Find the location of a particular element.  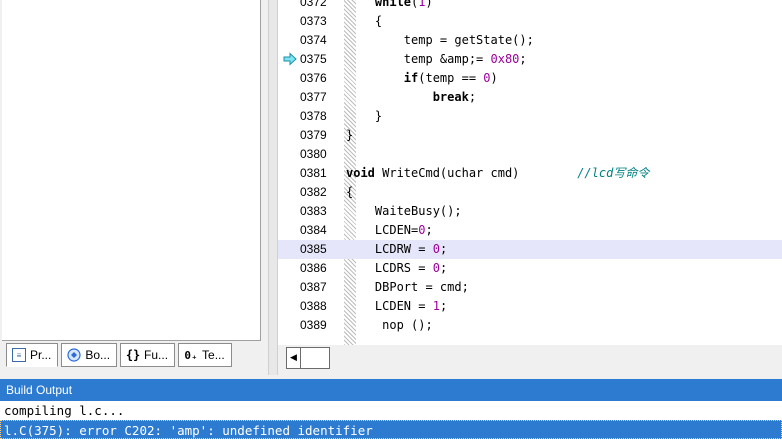

line-number-text: 0381 is located at coordinates (313, 173).